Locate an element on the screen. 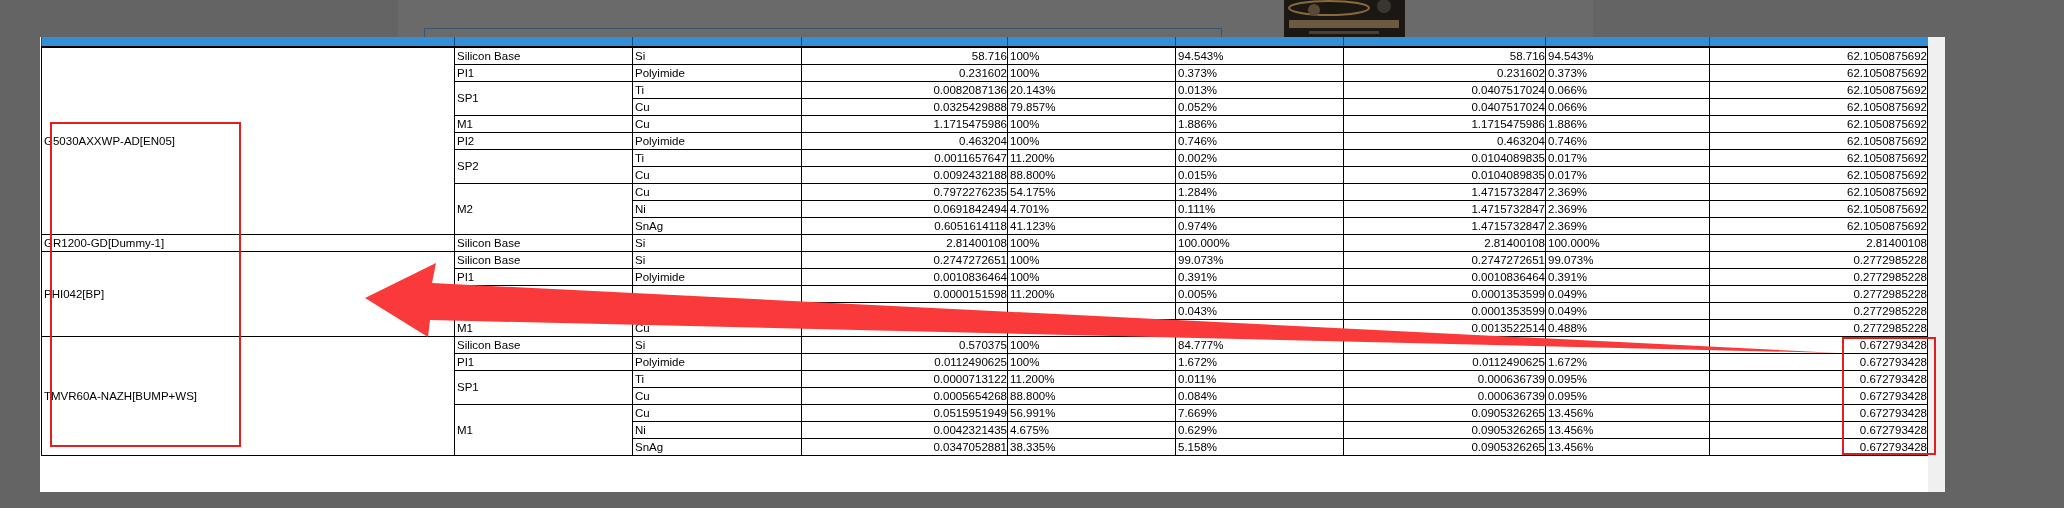 This screenshot has width=2064, height=508. table-cell: 0.231602 is located at coordinates (983, 72).